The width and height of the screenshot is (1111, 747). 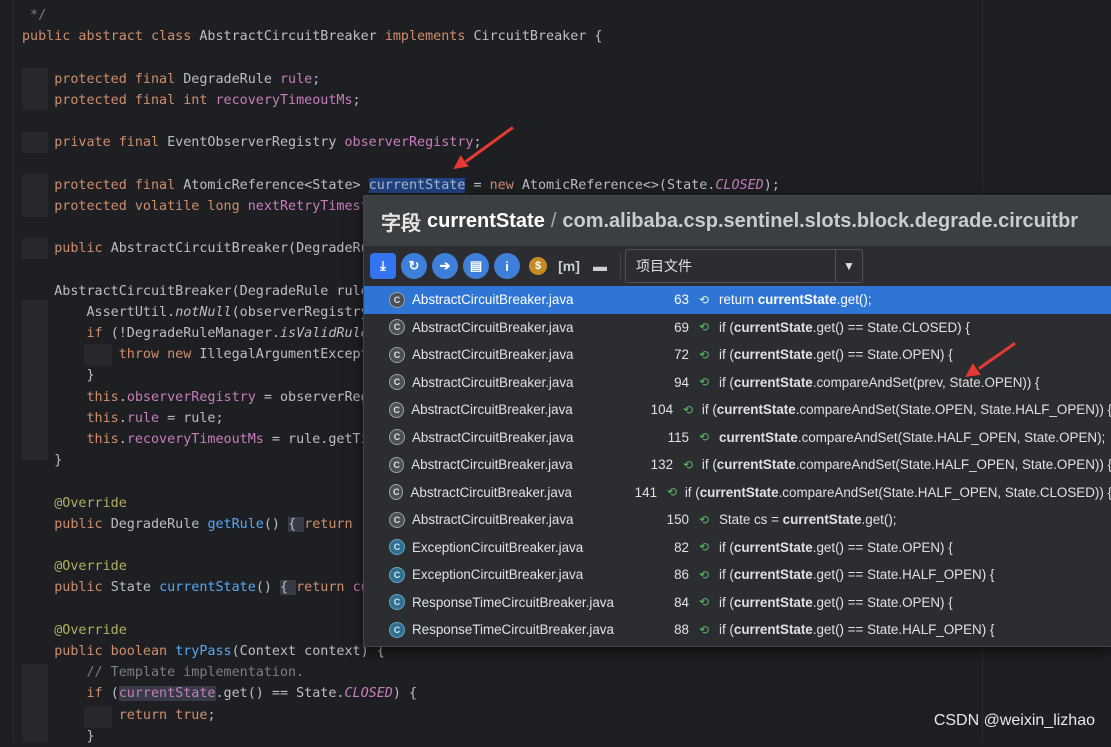 What do you see at coordinates (195, 439) in the screenshot?
I see `code-line: this.recoveryTimeoutMs = rule.getTi` at bounding box center [195, 439].